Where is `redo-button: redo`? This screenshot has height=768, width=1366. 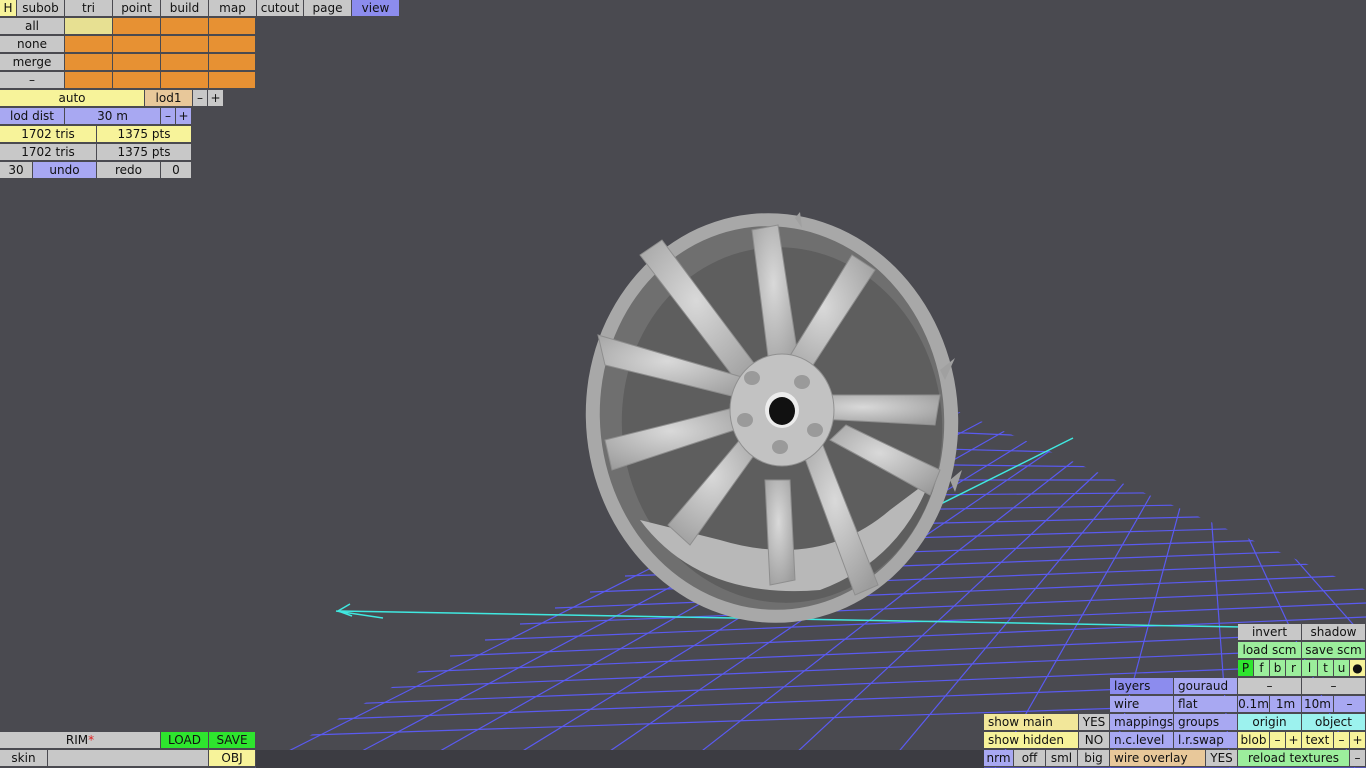 redo-button: redo is located at coordinates (129, 170).